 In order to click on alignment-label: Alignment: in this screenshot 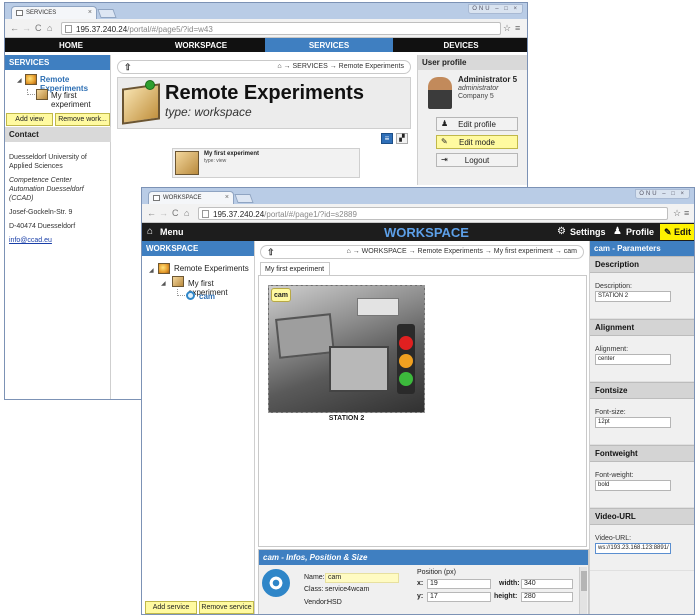, I will do `click(612, 349)`.